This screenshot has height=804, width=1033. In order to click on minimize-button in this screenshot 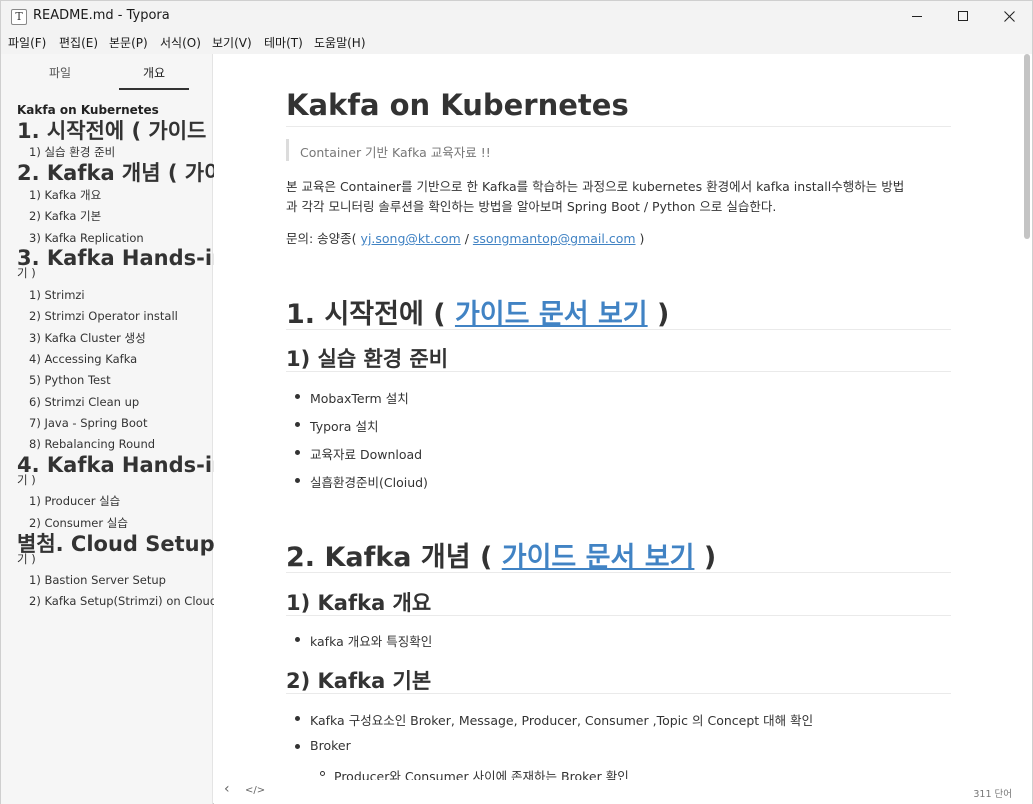, I will do `click(917, 16)`.